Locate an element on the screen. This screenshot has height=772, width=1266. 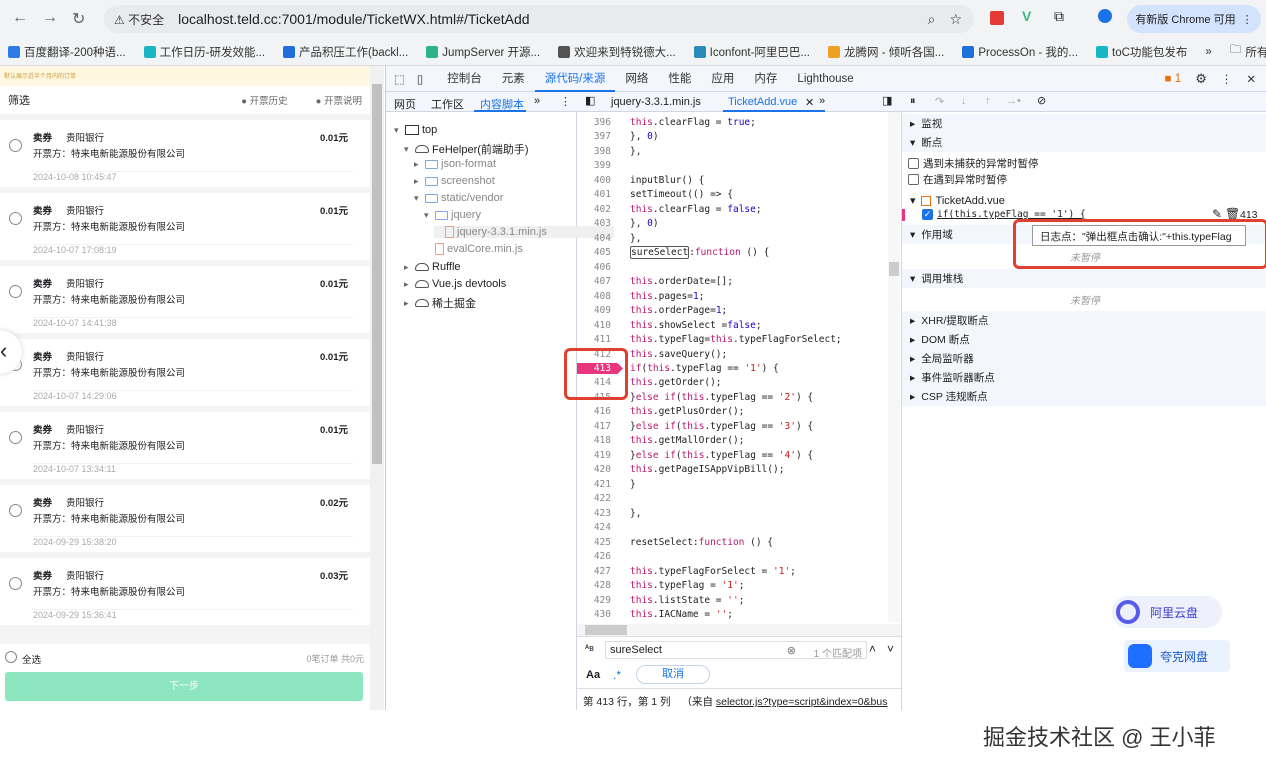
line-number: 416 is located at coordinates (594, 411).